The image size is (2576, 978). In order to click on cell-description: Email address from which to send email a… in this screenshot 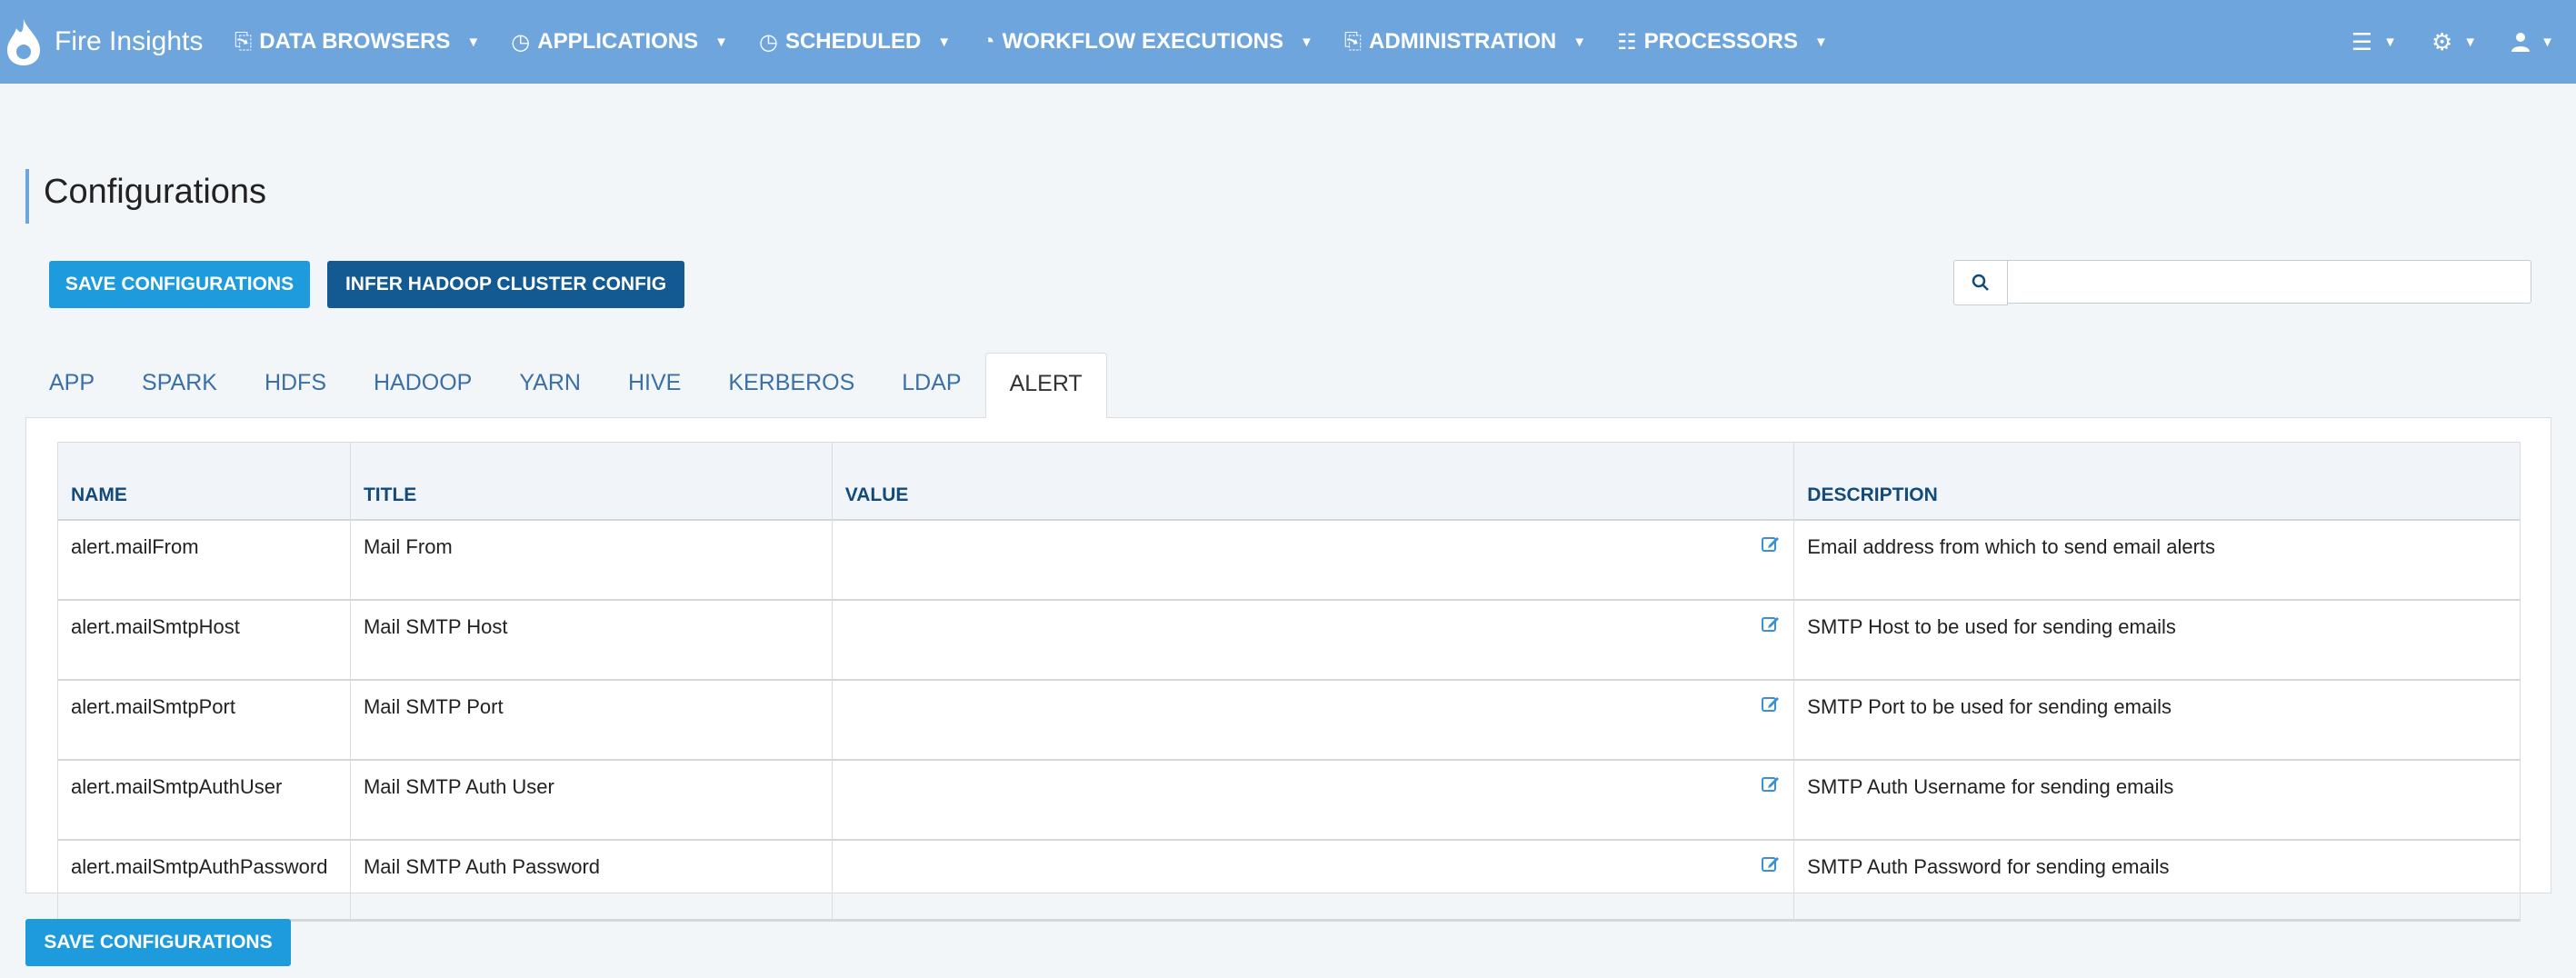, I will do `click(2157, 560)`.